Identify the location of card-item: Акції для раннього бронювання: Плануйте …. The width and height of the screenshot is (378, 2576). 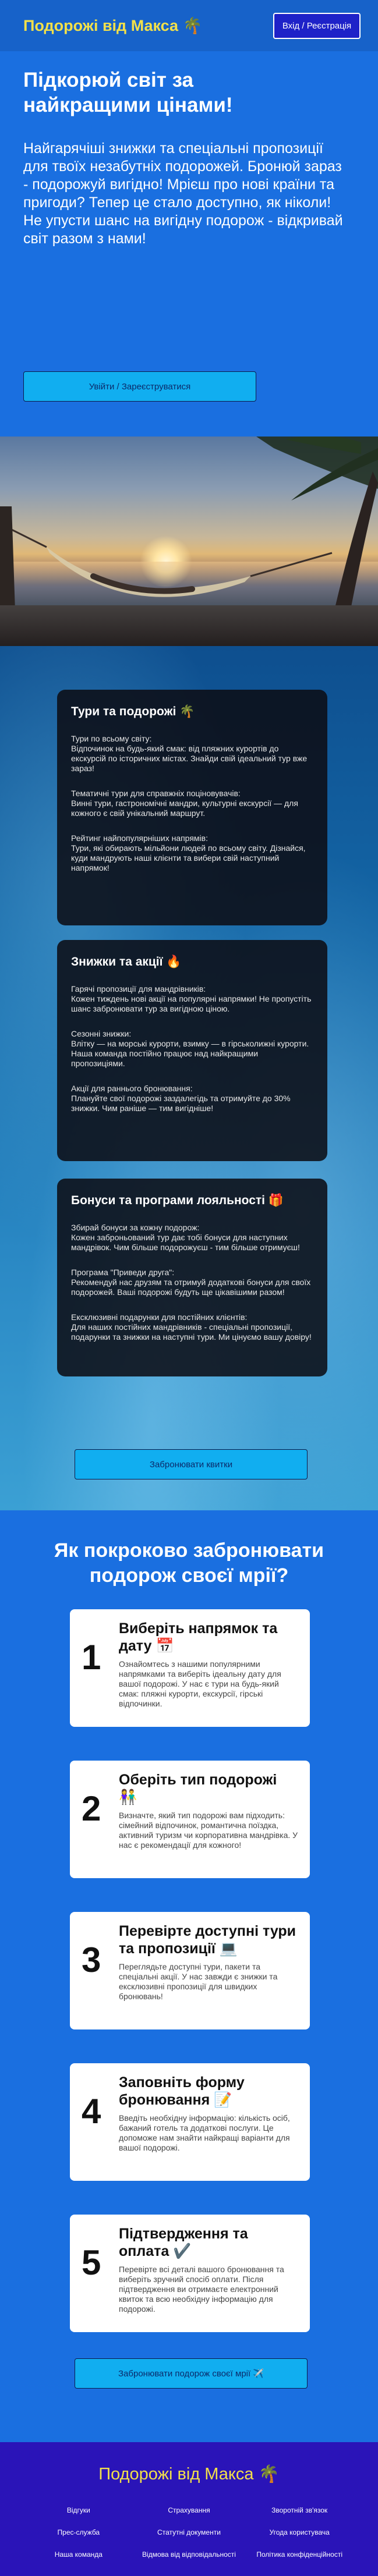
(192, 1099).